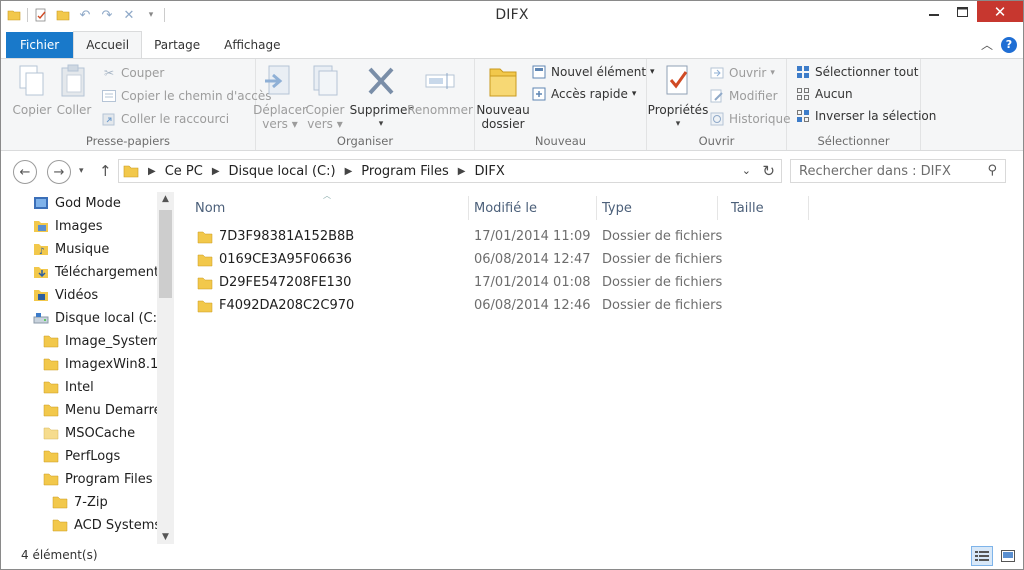  I want to click on minimize-button, so click(933, 11).